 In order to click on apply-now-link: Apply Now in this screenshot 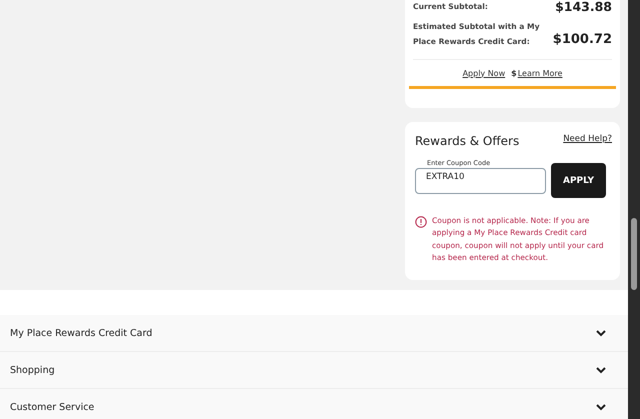, I will do `click(484, 73)`.